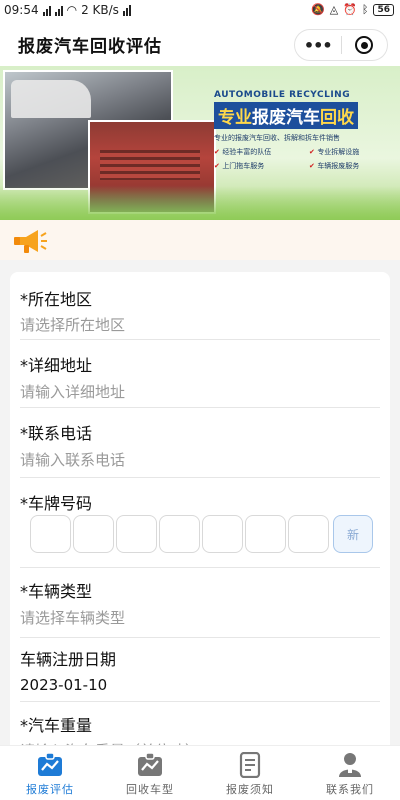 This screenshot has height=800, width=400. What do you see at coordinates (383, 9) in the screenshot?
I see `battery-icon: 56` at bounding box center [383, 9].